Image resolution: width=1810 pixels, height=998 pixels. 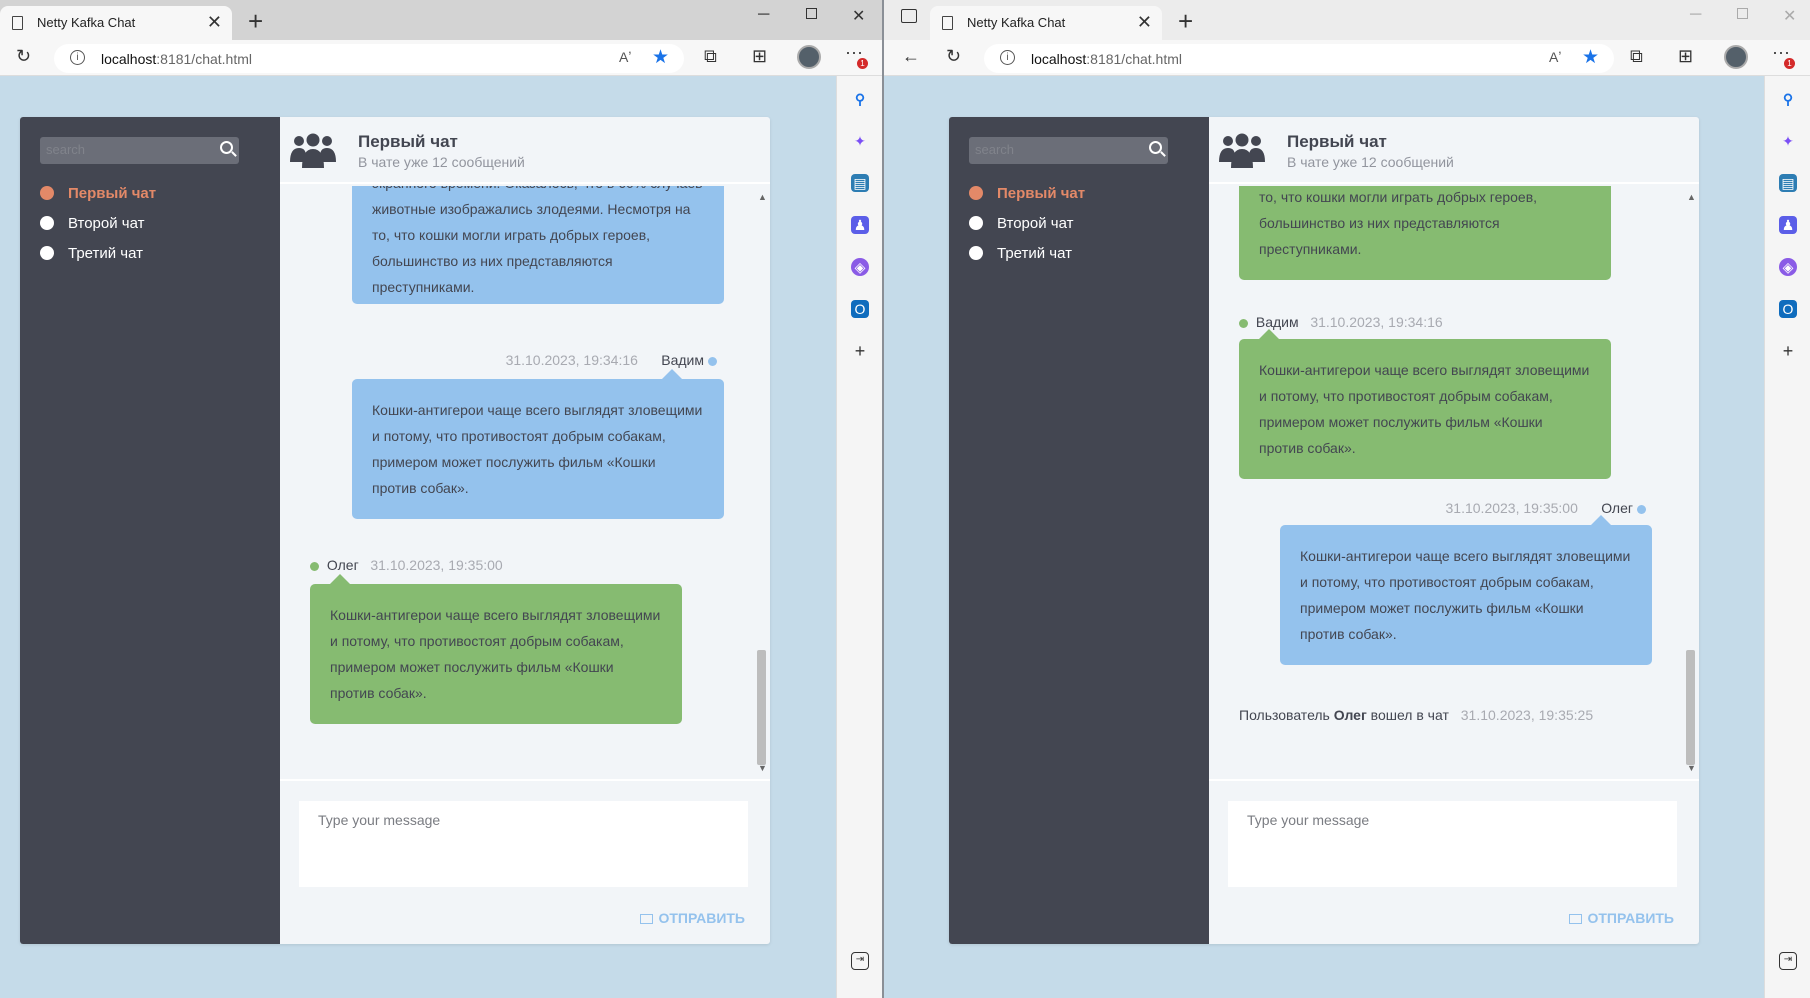 What do you see at coordinates (112, 193) in the screenshot?
I see `chat-item-label: Первый чат` at bounding box center [112, 193].